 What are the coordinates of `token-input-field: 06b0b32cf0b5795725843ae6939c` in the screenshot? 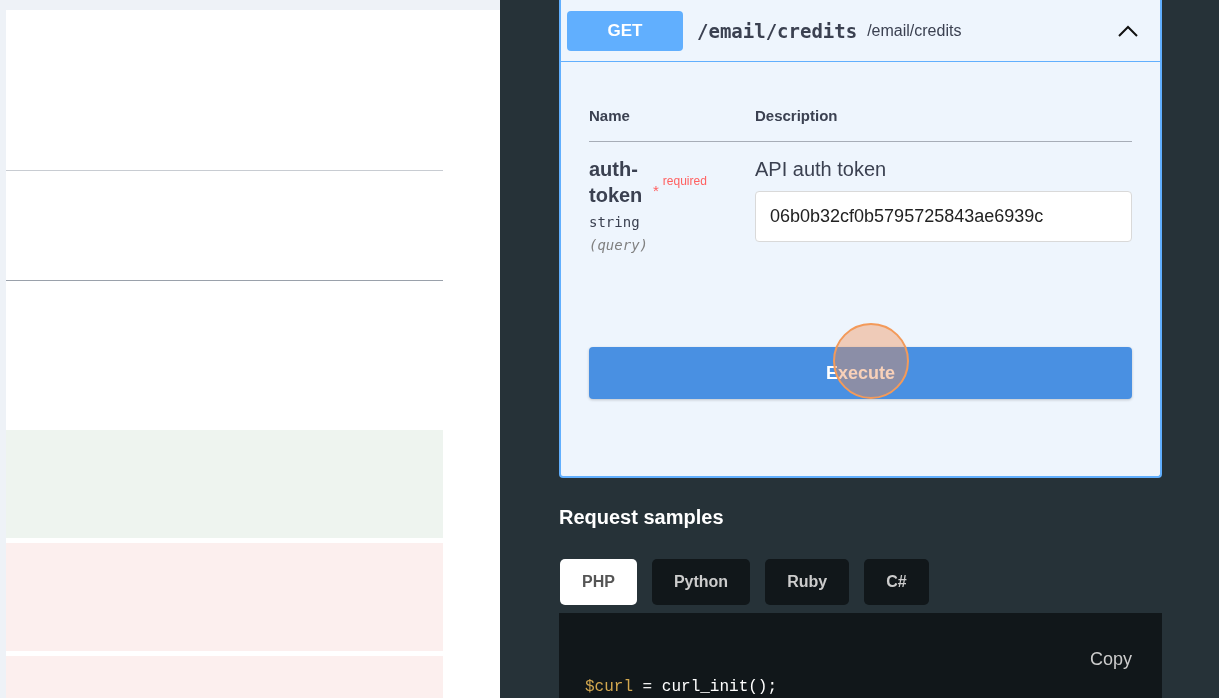 It's located at (943, 216).